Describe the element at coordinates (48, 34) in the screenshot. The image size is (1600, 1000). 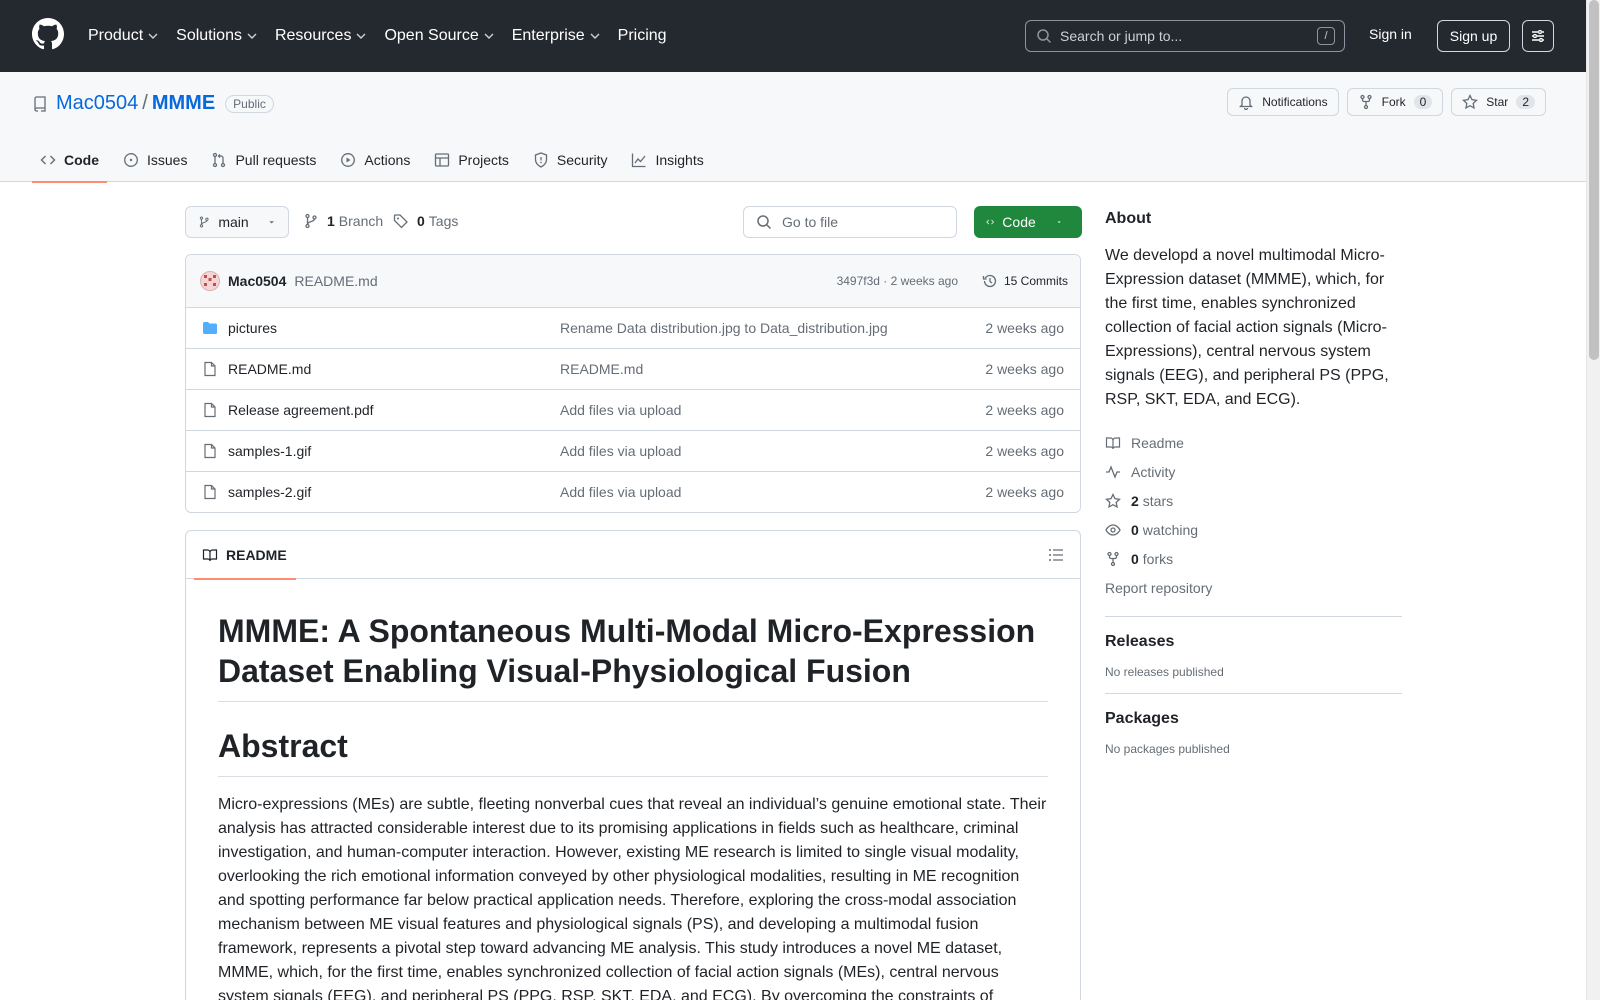
I see `github-logo-icon` at that location.